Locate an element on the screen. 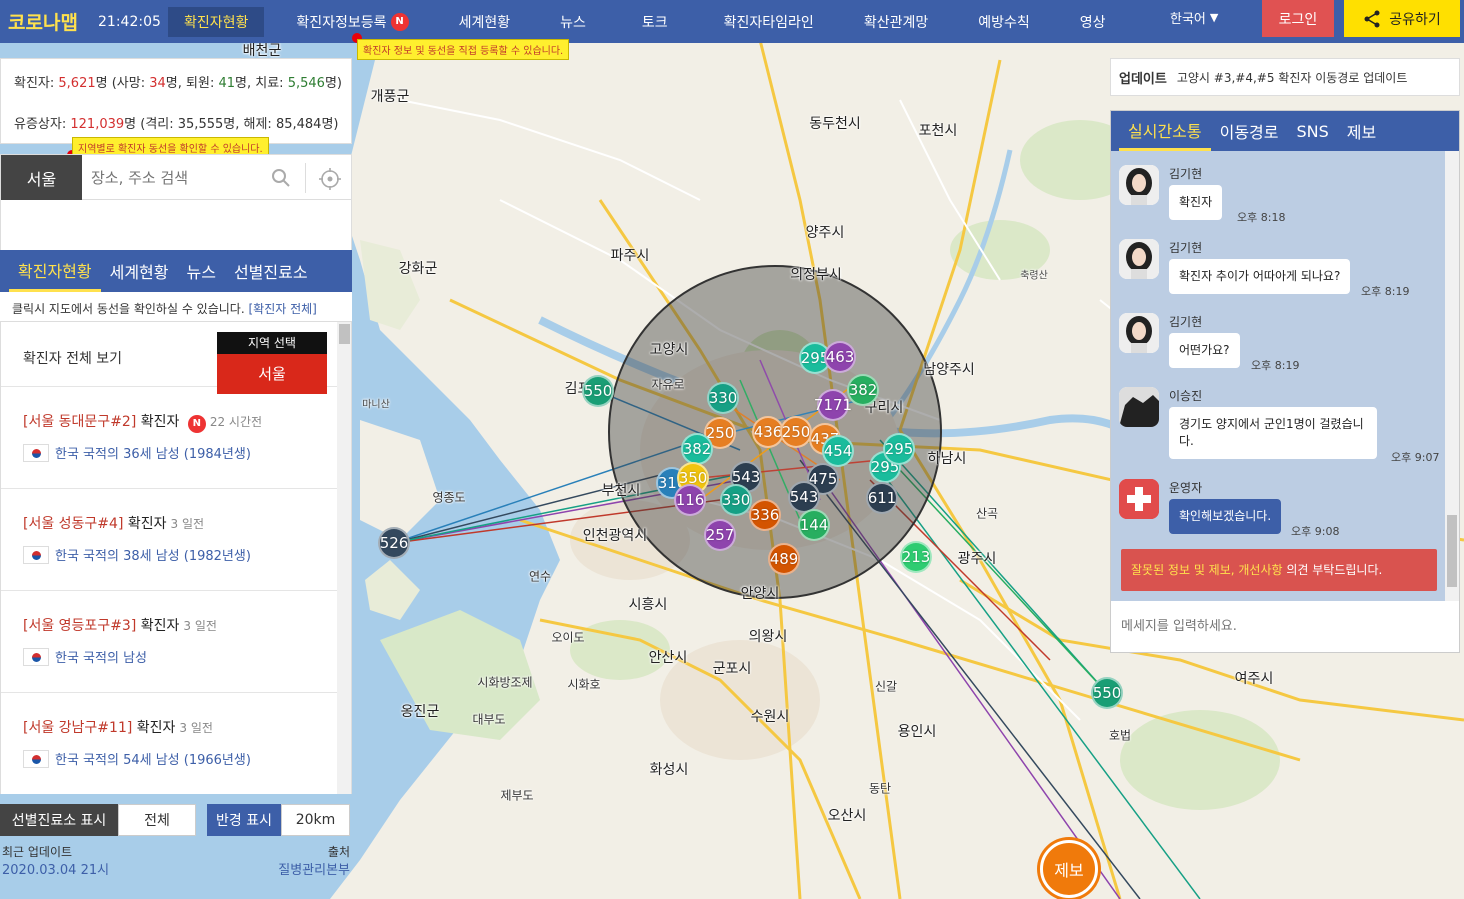  locate-icon is located at coordinates (330, 179).